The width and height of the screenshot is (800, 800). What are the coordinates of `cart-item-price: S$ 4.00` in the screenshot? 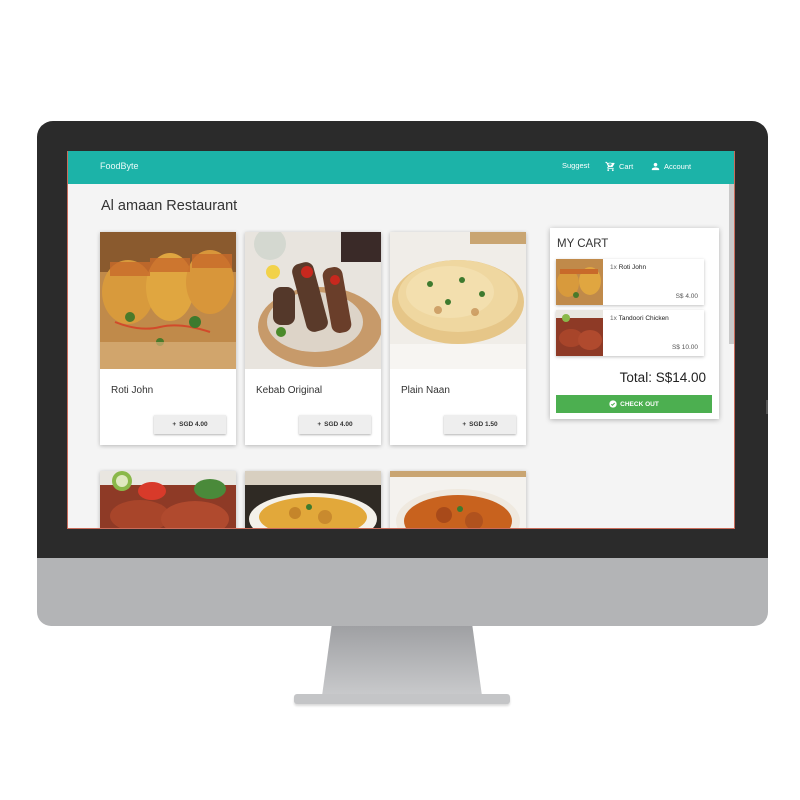 It's located at (686, 296).